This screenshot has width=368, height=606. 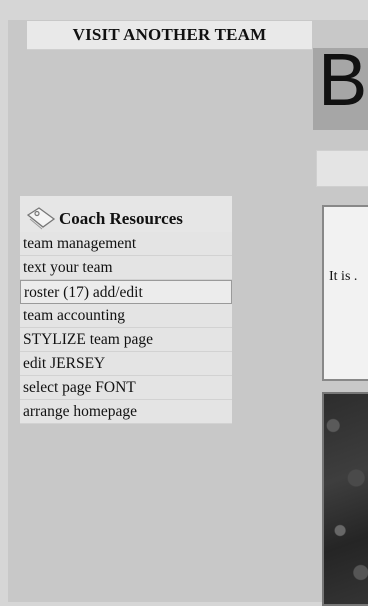 I want to click on visit-another-team-button: VISIT ANOTHER TEAM, so click(x=169, y=35).